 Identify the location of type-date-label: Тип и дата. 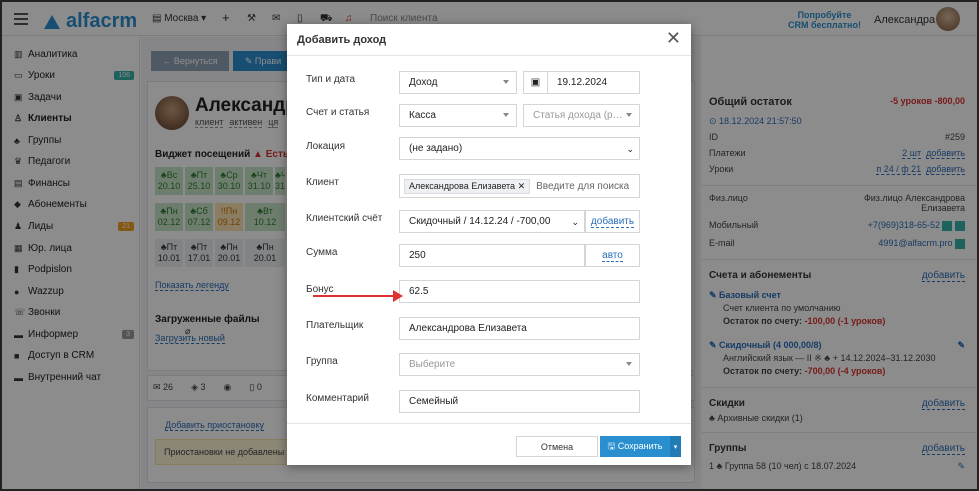
(331, 79).